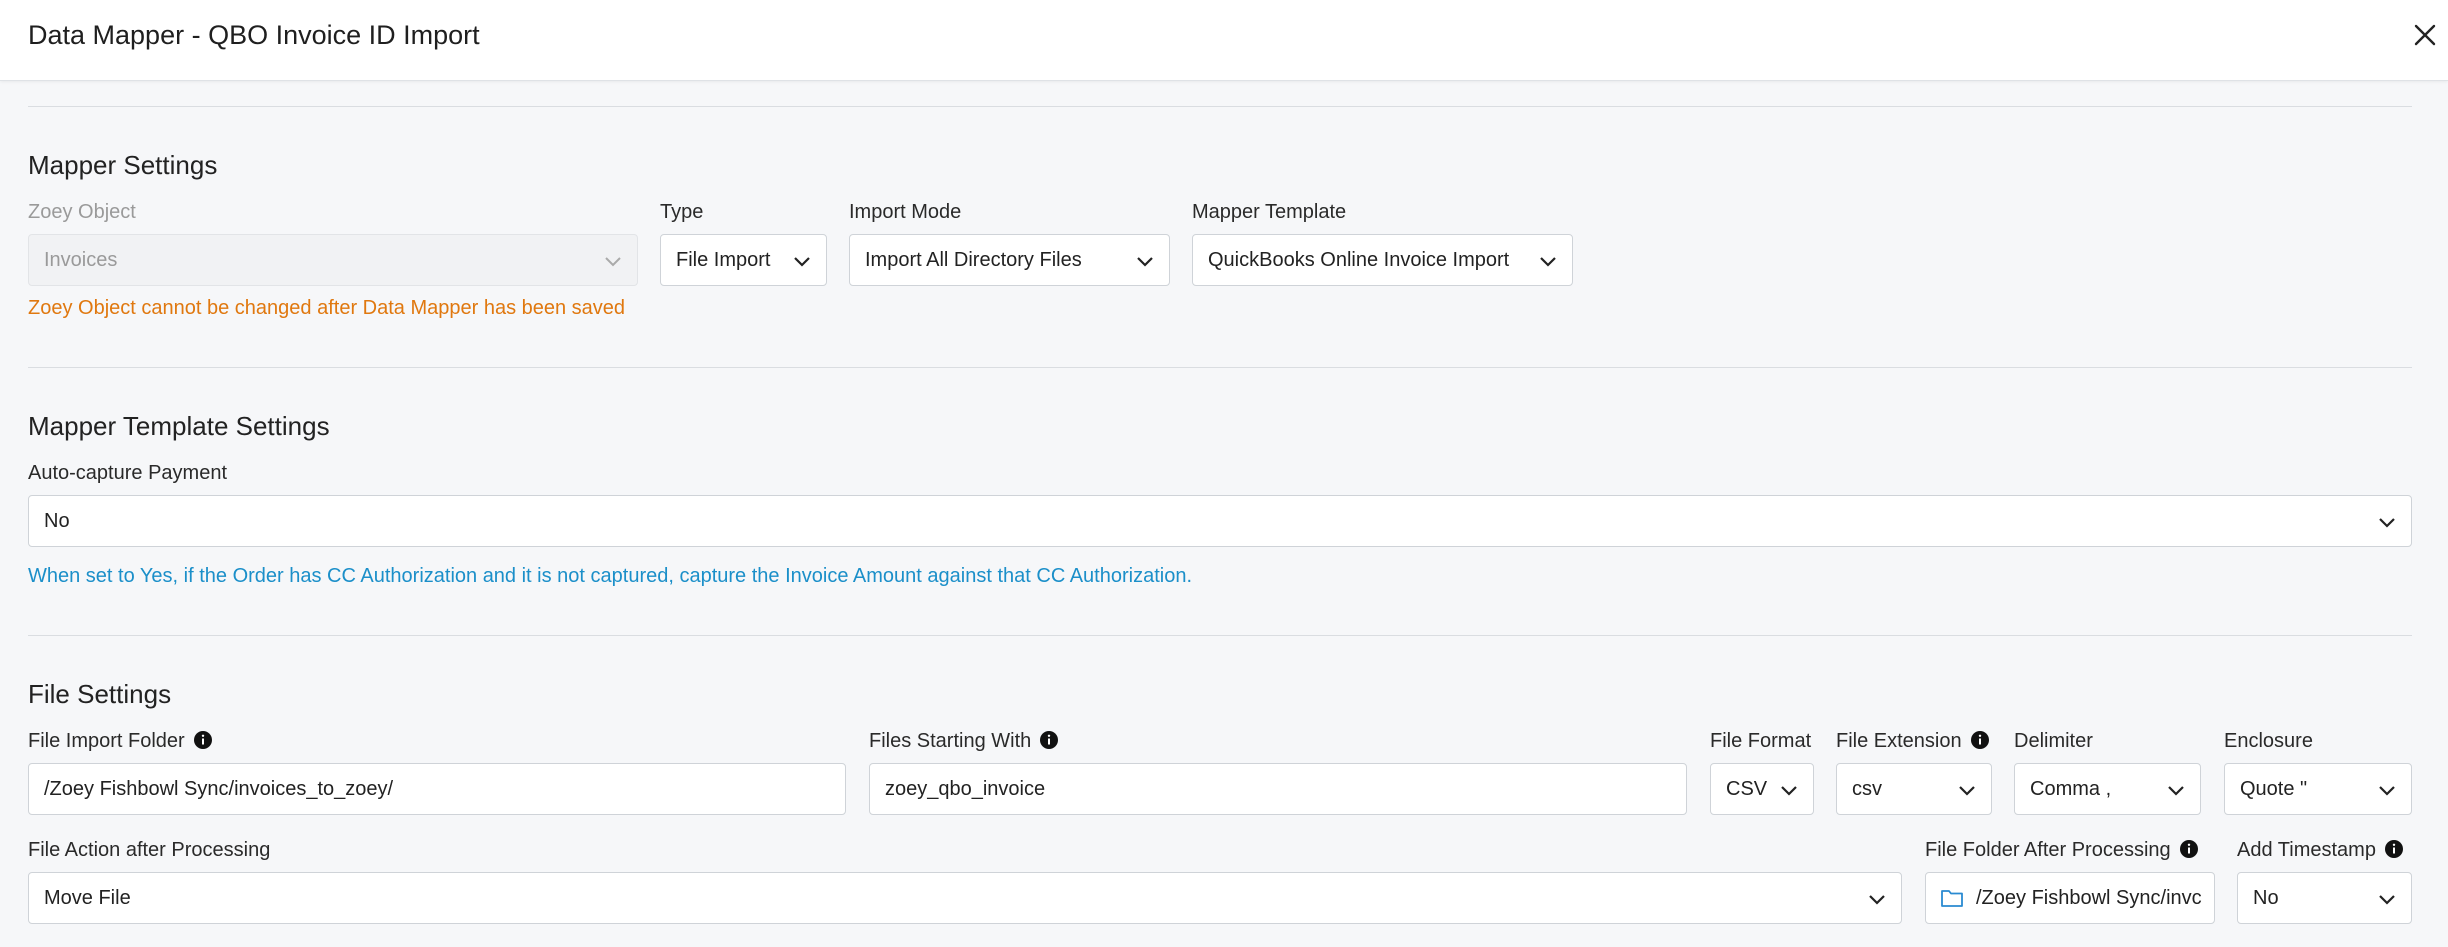 Image resolution: width=2448 pixels, height=947 pixels. What do you see at coordinates (965, 789) in the screenshot?
I see `files-starting-value: zoey_qbo_invoice` at bounding box center [965, 789].